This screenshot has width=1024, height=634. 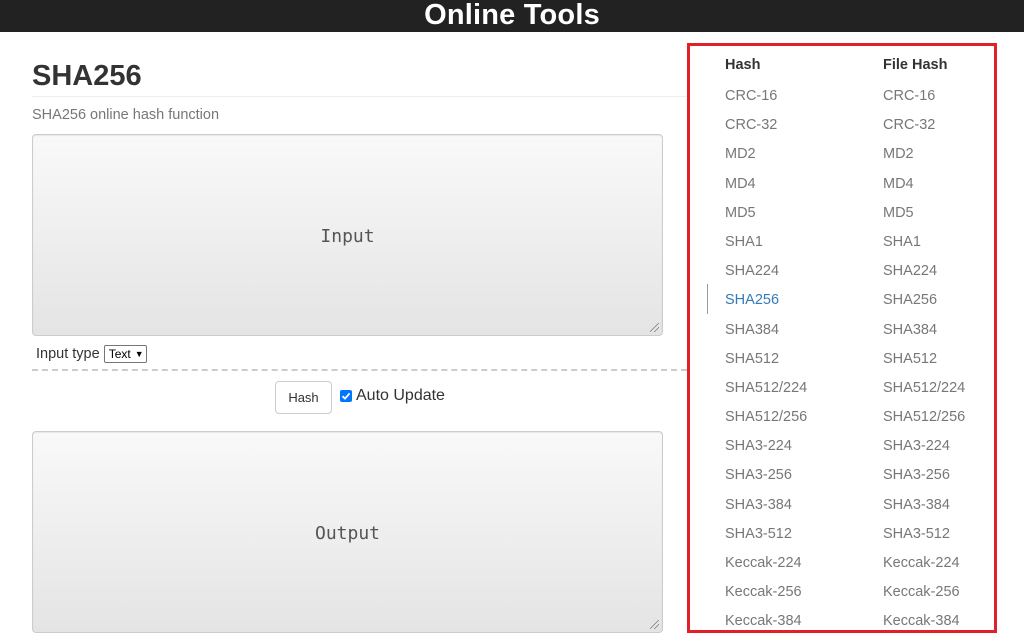 I want to click on file-hash-link-sha3-384: SHA3-384, so click(x=924, y=510).